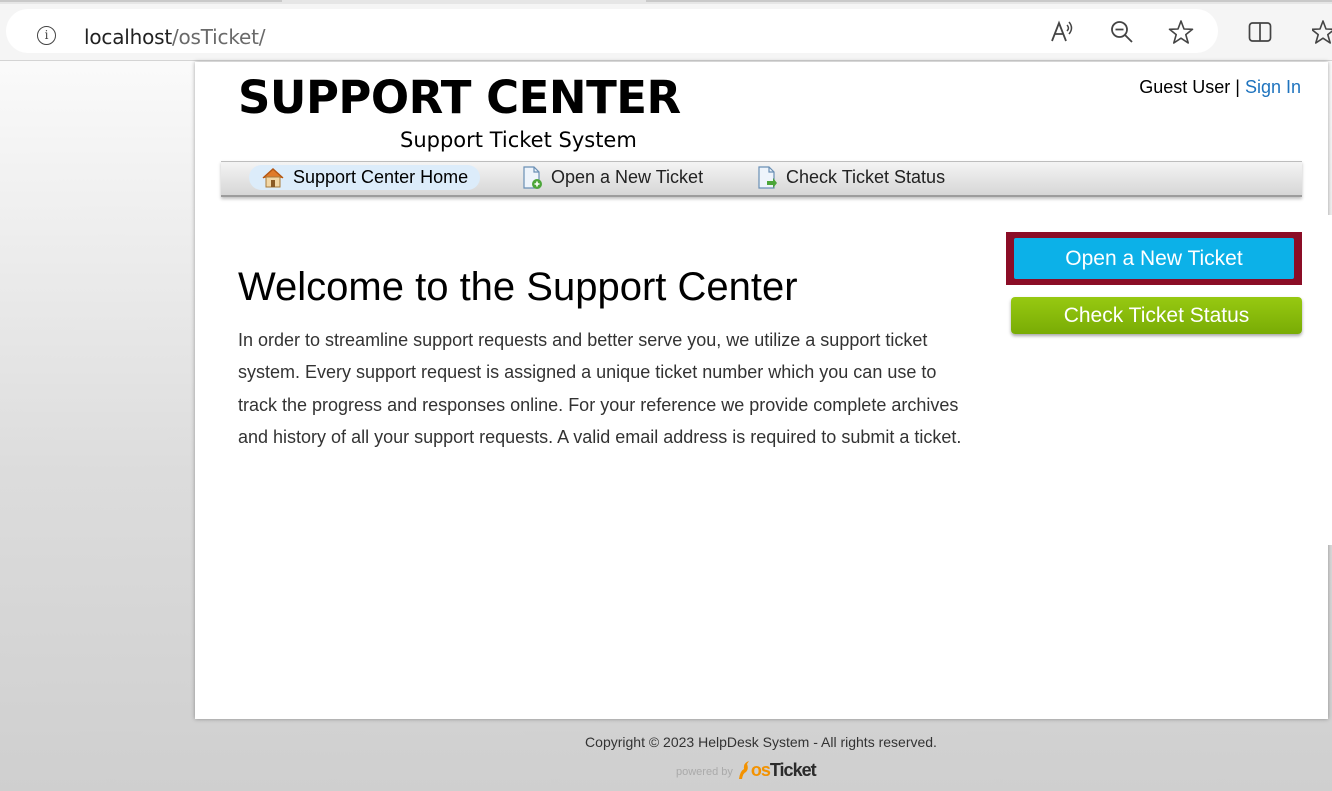 This screenshot has height=791, width=1332. What do you see at coordinates (627, 177) in the screenshot?
I see `nav-label: Open a New Ticket` at bounding box center [627, 177].